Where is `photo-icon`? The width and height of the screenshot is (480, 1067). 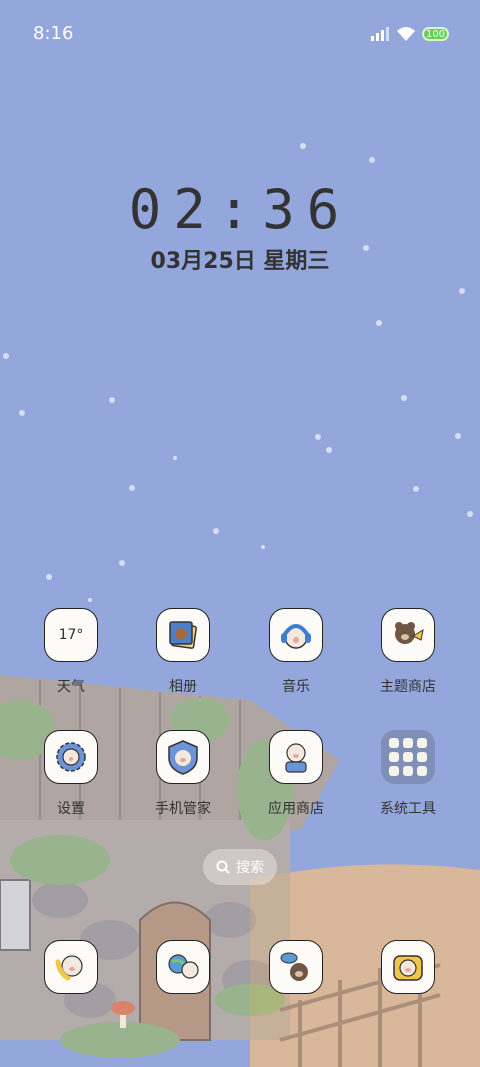
photo-icon is located at coordinates (183, 635).